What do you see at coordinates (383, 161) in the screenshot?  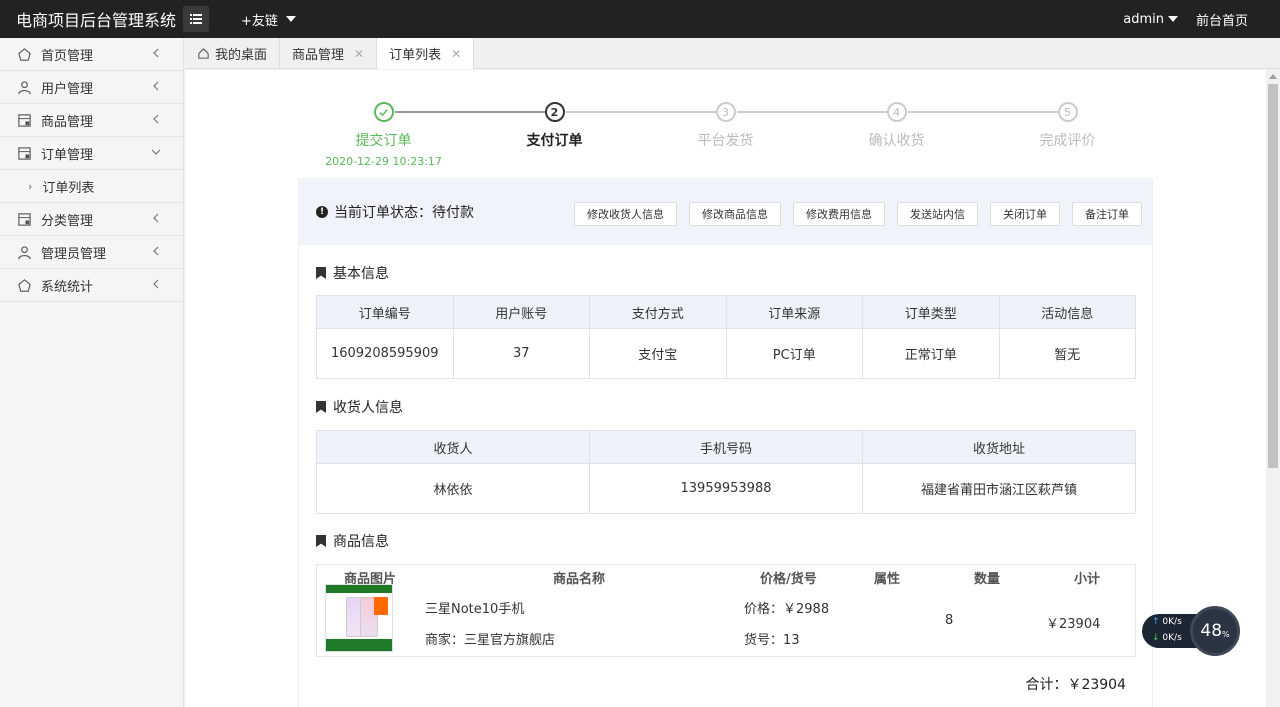 I see `step-time: 2020-12-29 10:23:17` at bounding box center [383, 161].